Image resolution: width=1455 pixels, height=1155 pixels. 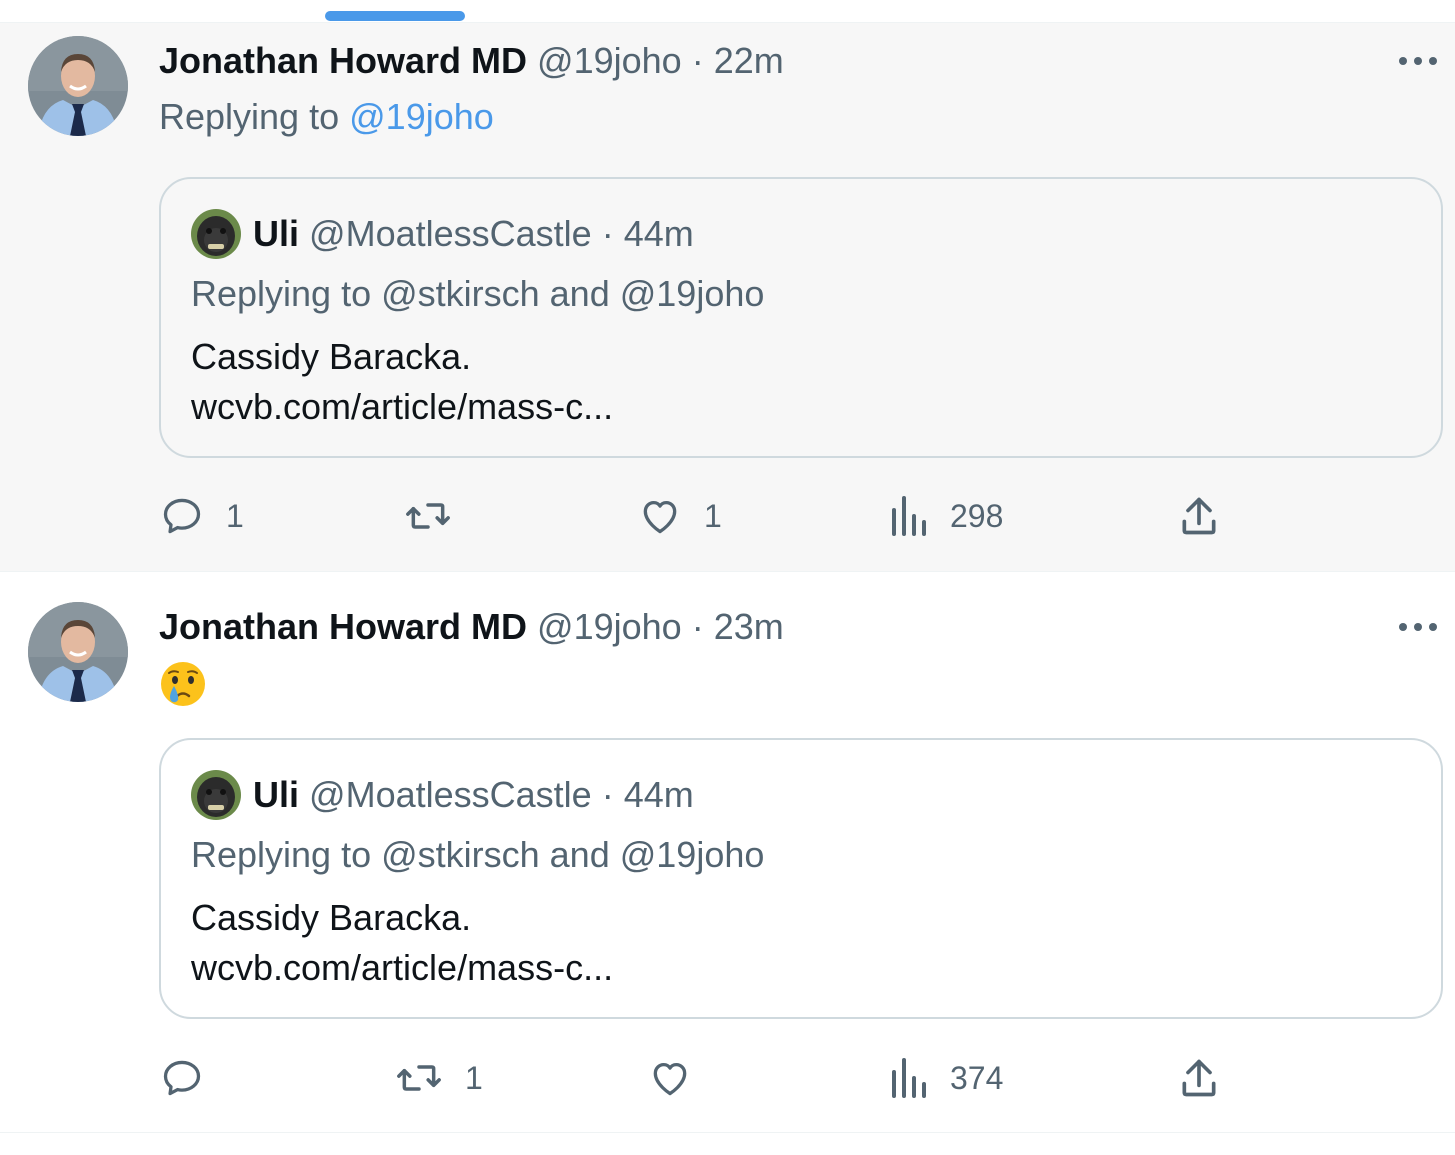 I want to click on like-button: 1, so click(x=680, y=516).